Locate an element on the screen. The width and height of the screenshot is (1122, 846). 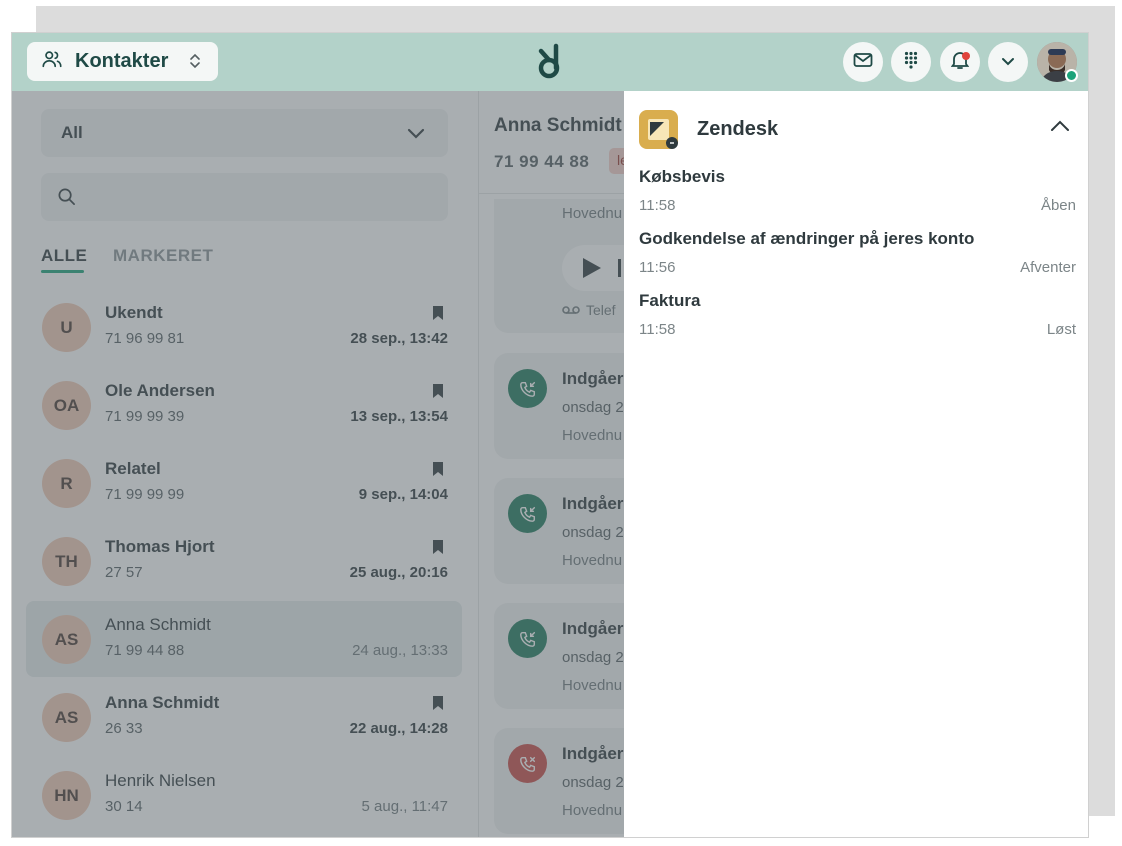
contact-number: 71 96 99 81 is located at coordinates (145, 338).